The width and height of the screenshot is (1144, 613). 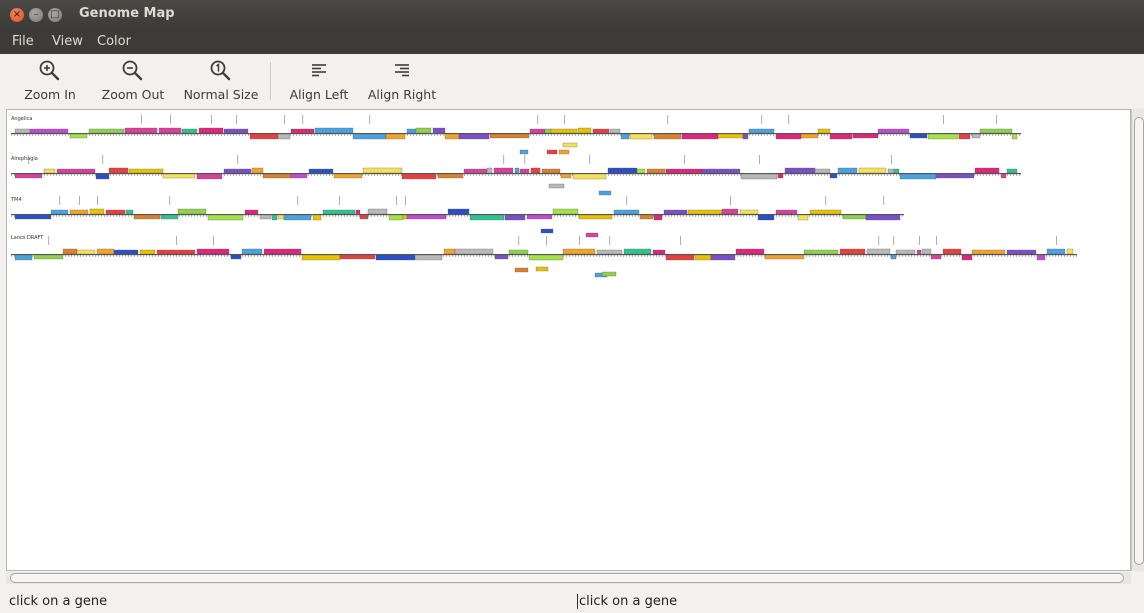 I want to click on horizontal-scrollbar-thumb, so click(x=567, y=578).